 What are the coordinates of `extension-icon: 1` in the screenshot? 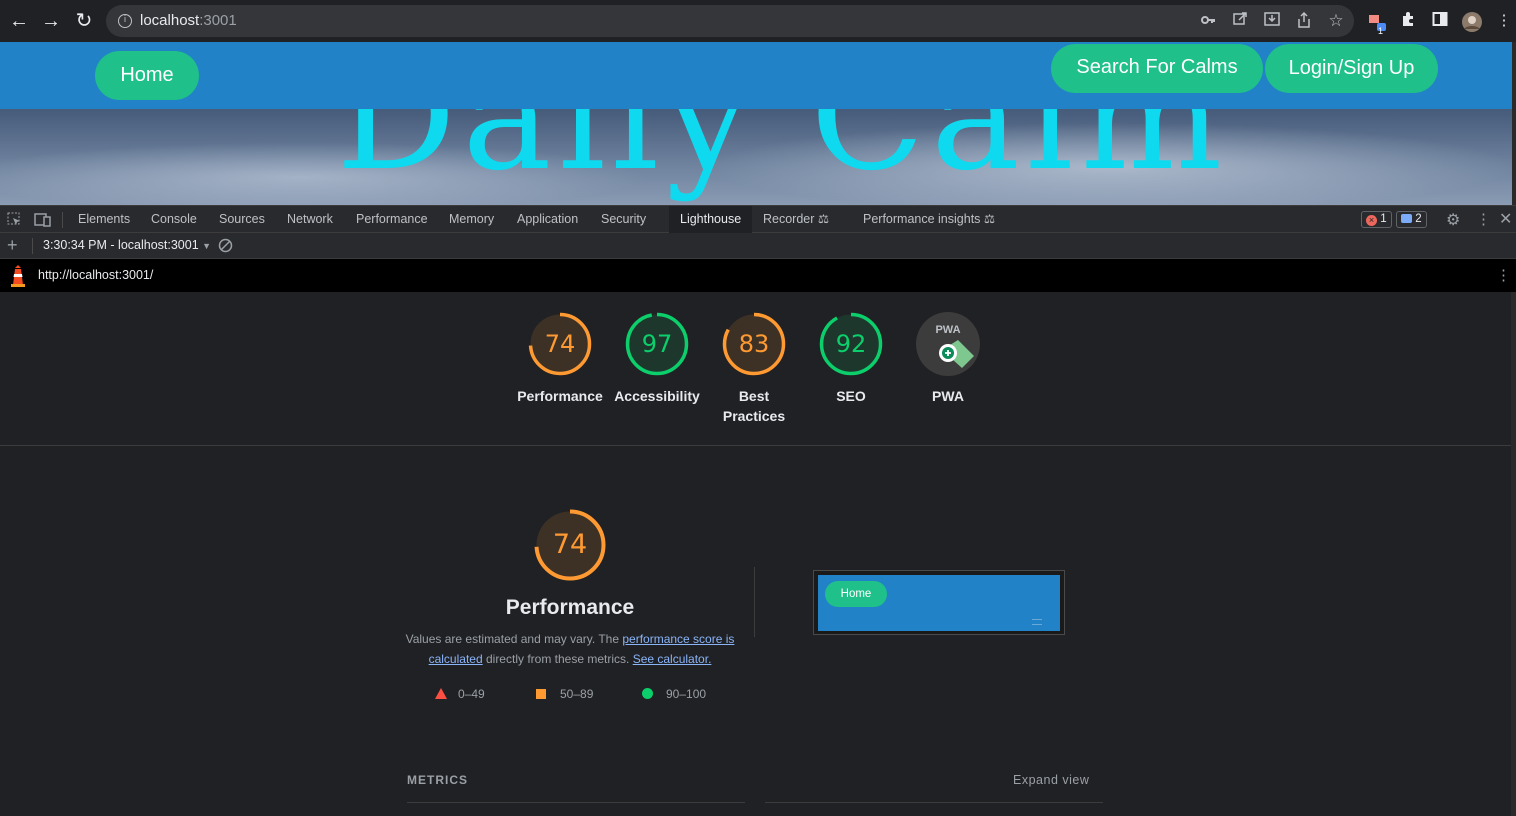 It's located at (1377, 23).